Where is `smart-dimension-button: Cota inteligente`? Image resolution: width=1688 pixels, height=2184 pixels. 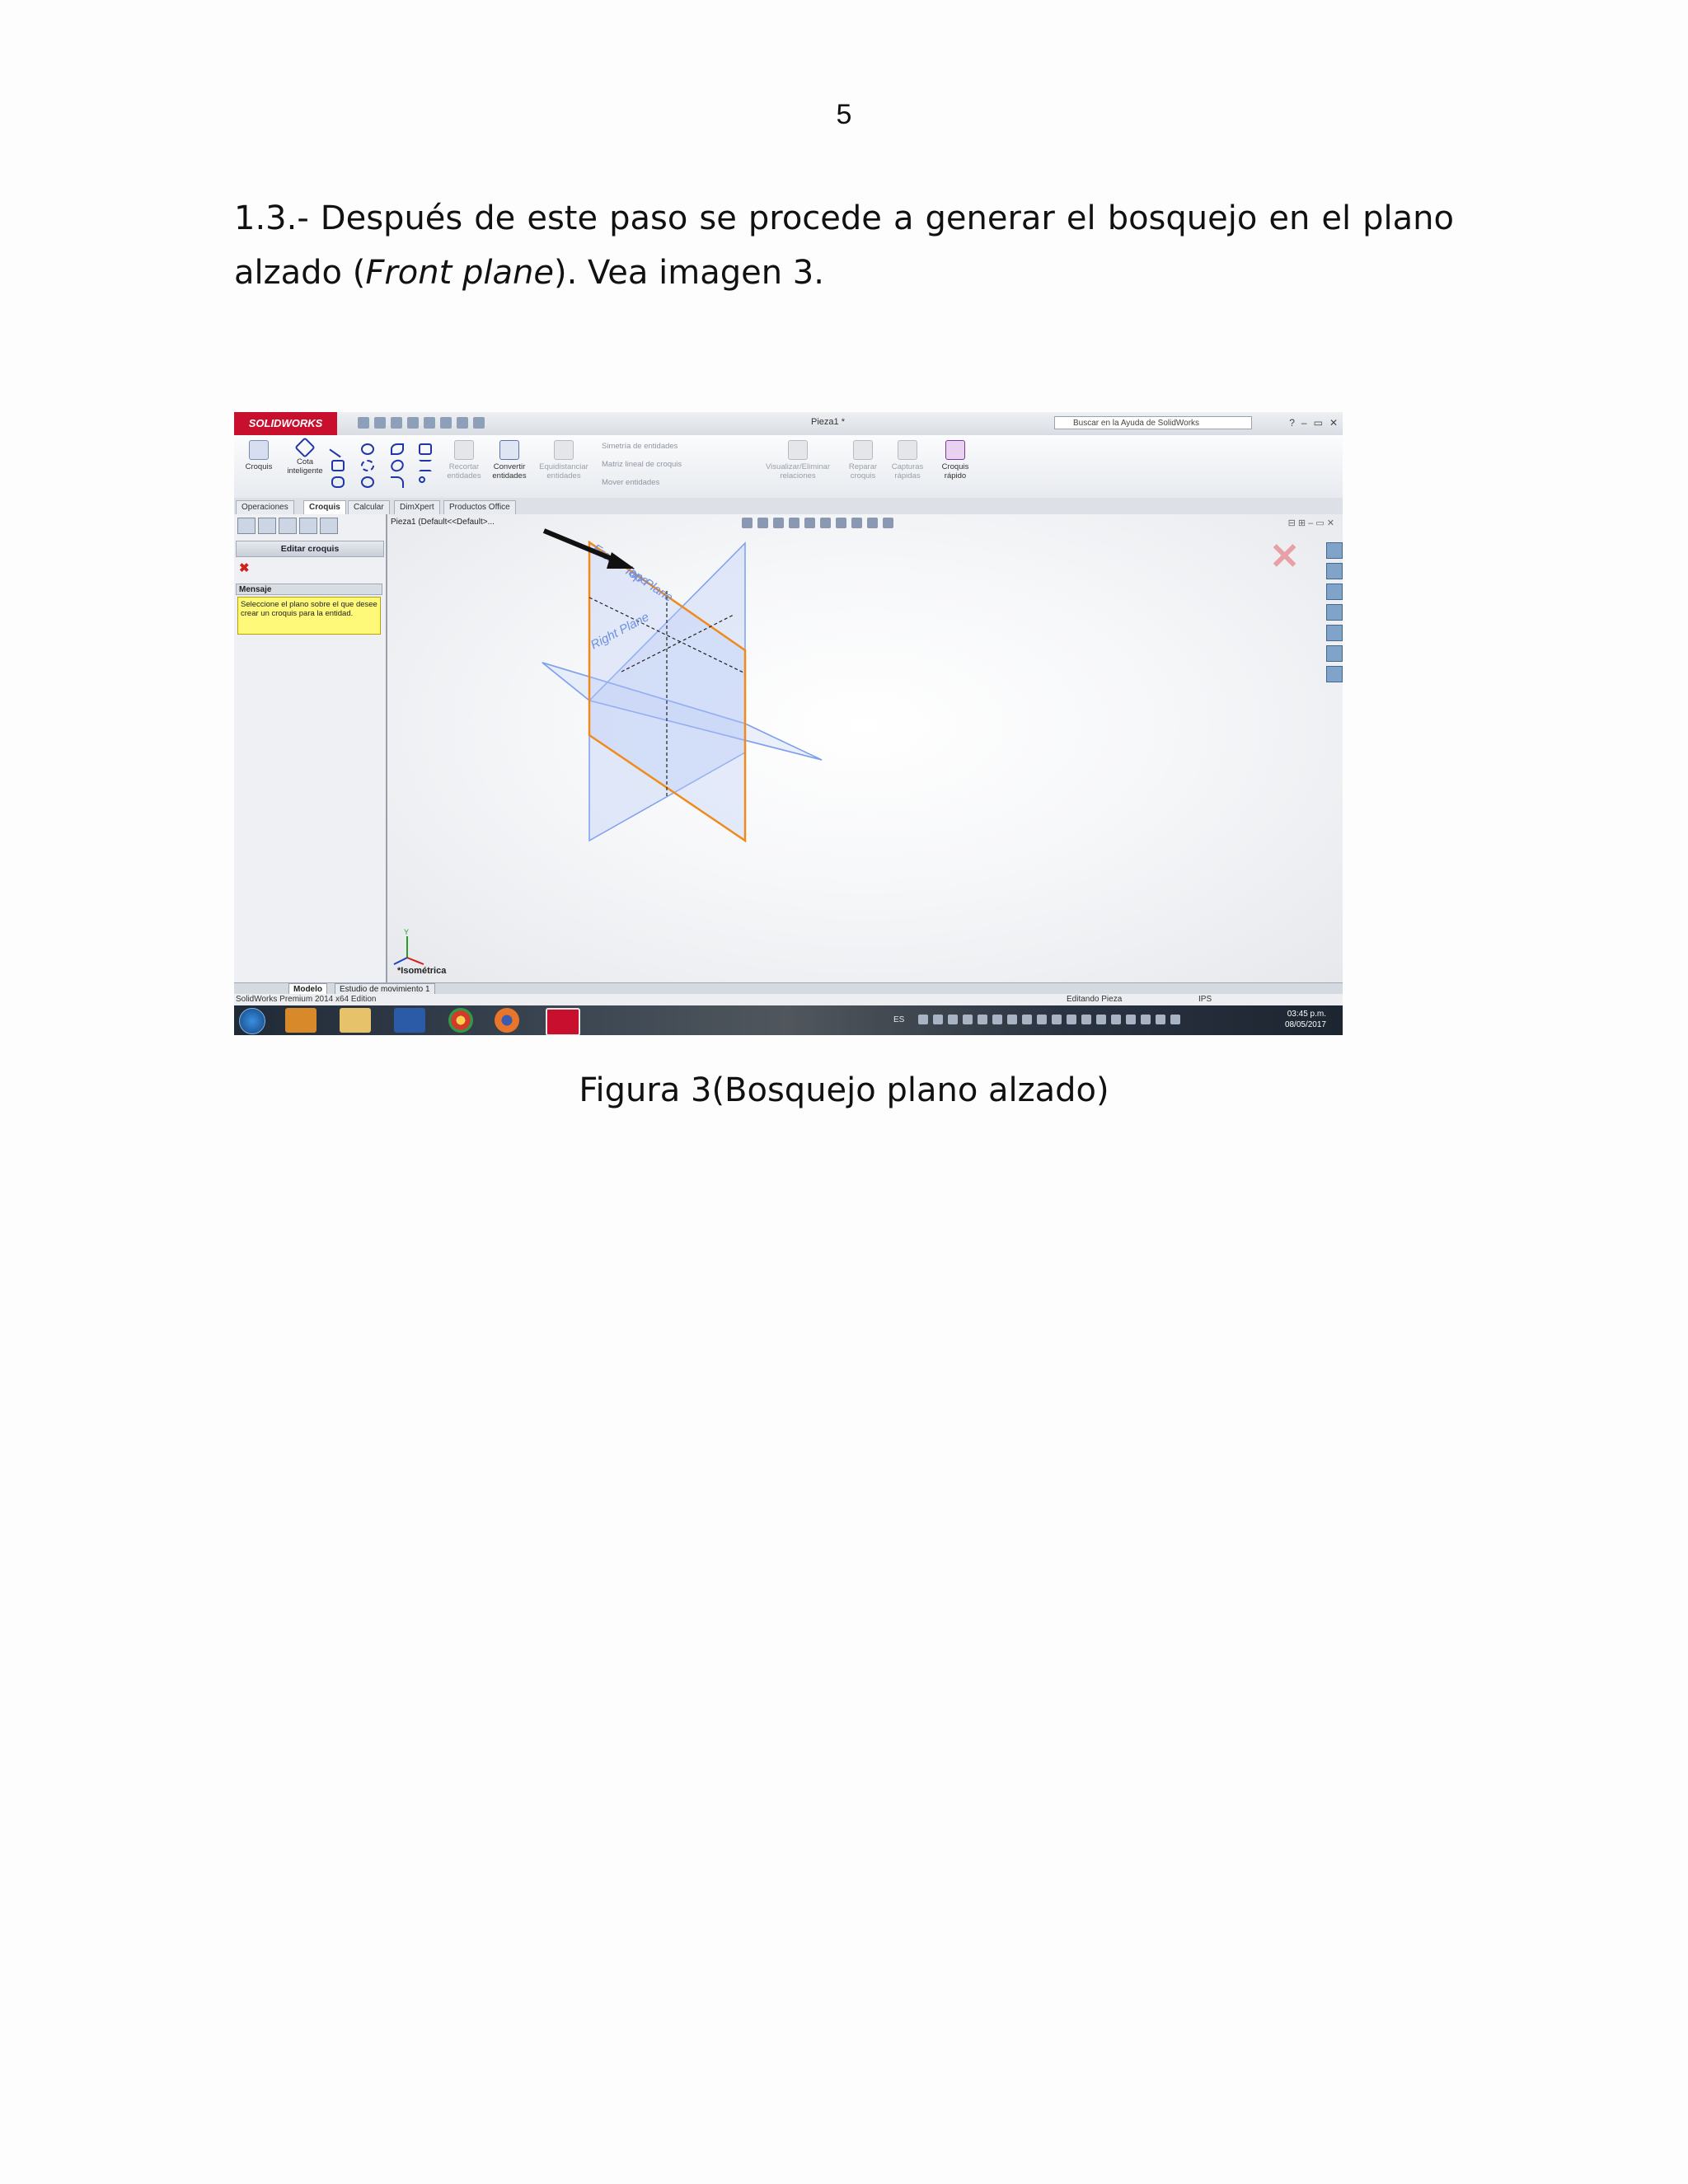
smart-dimension-button: Cota inteligente is located at coordinates (305, 456).